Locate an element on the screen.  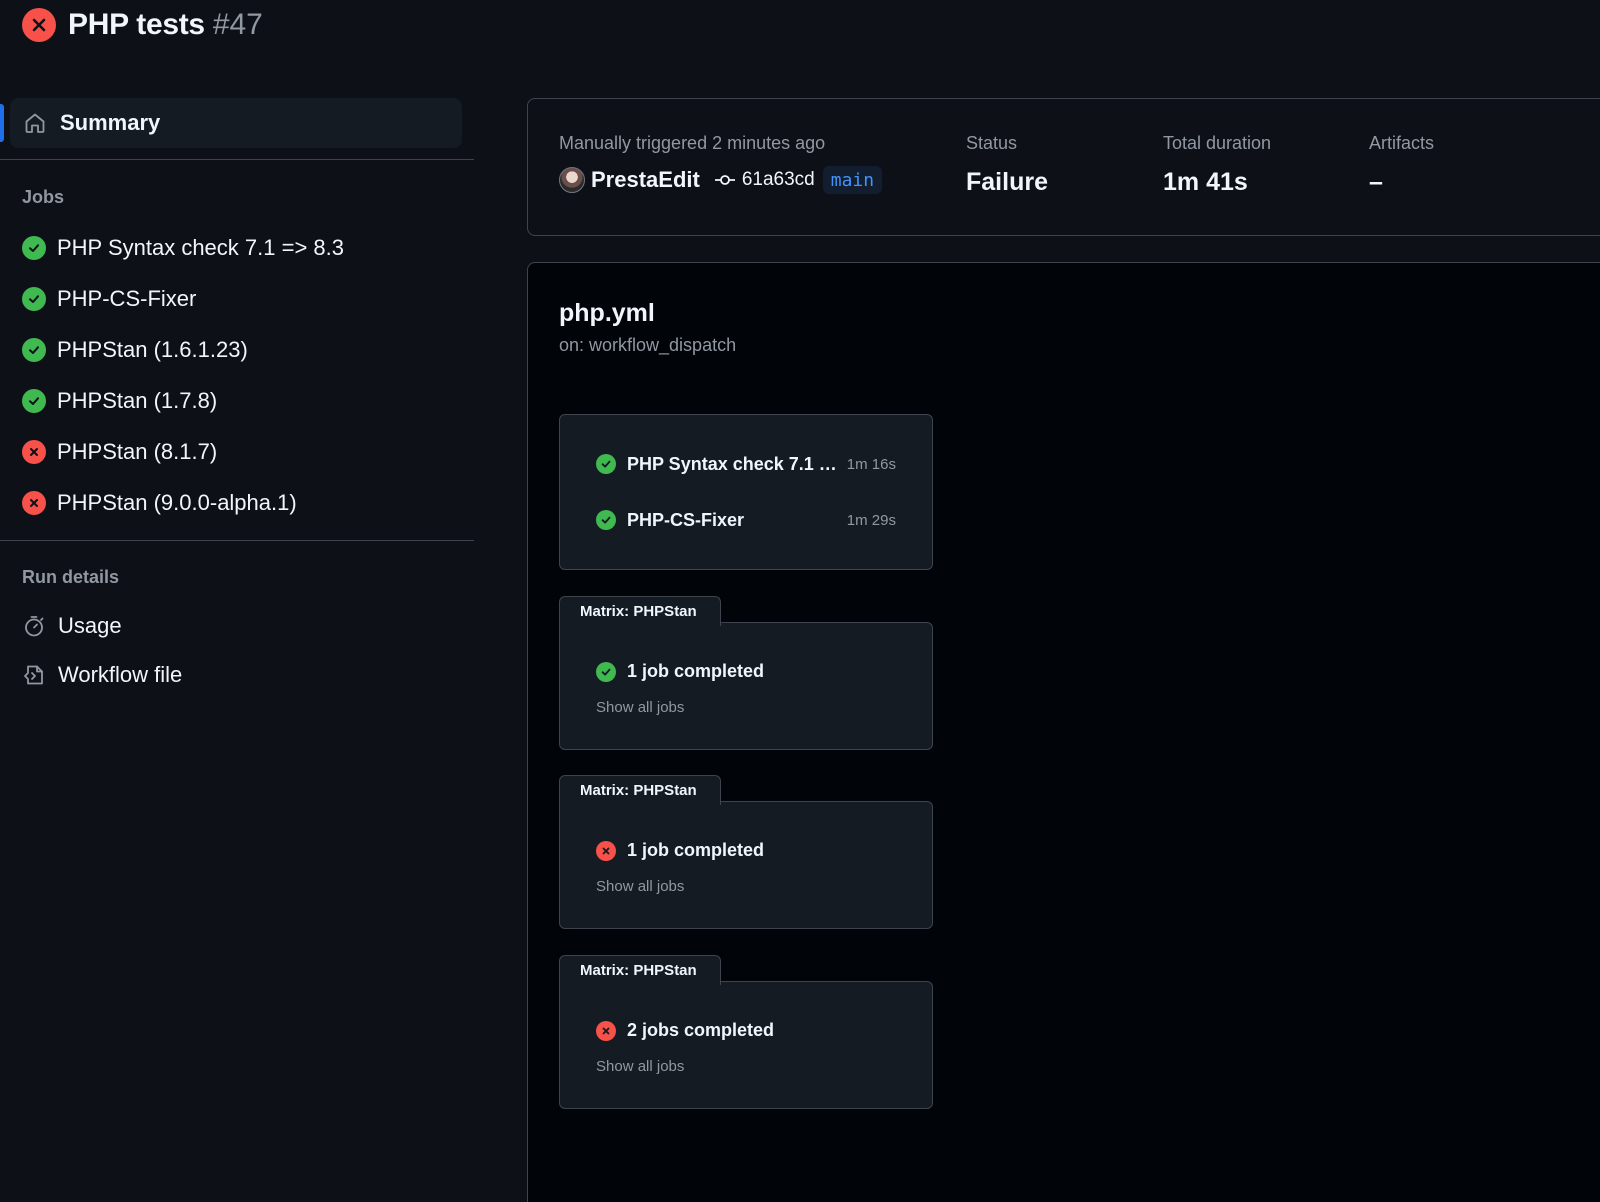
home-icon is located at coordinates (35, 123).